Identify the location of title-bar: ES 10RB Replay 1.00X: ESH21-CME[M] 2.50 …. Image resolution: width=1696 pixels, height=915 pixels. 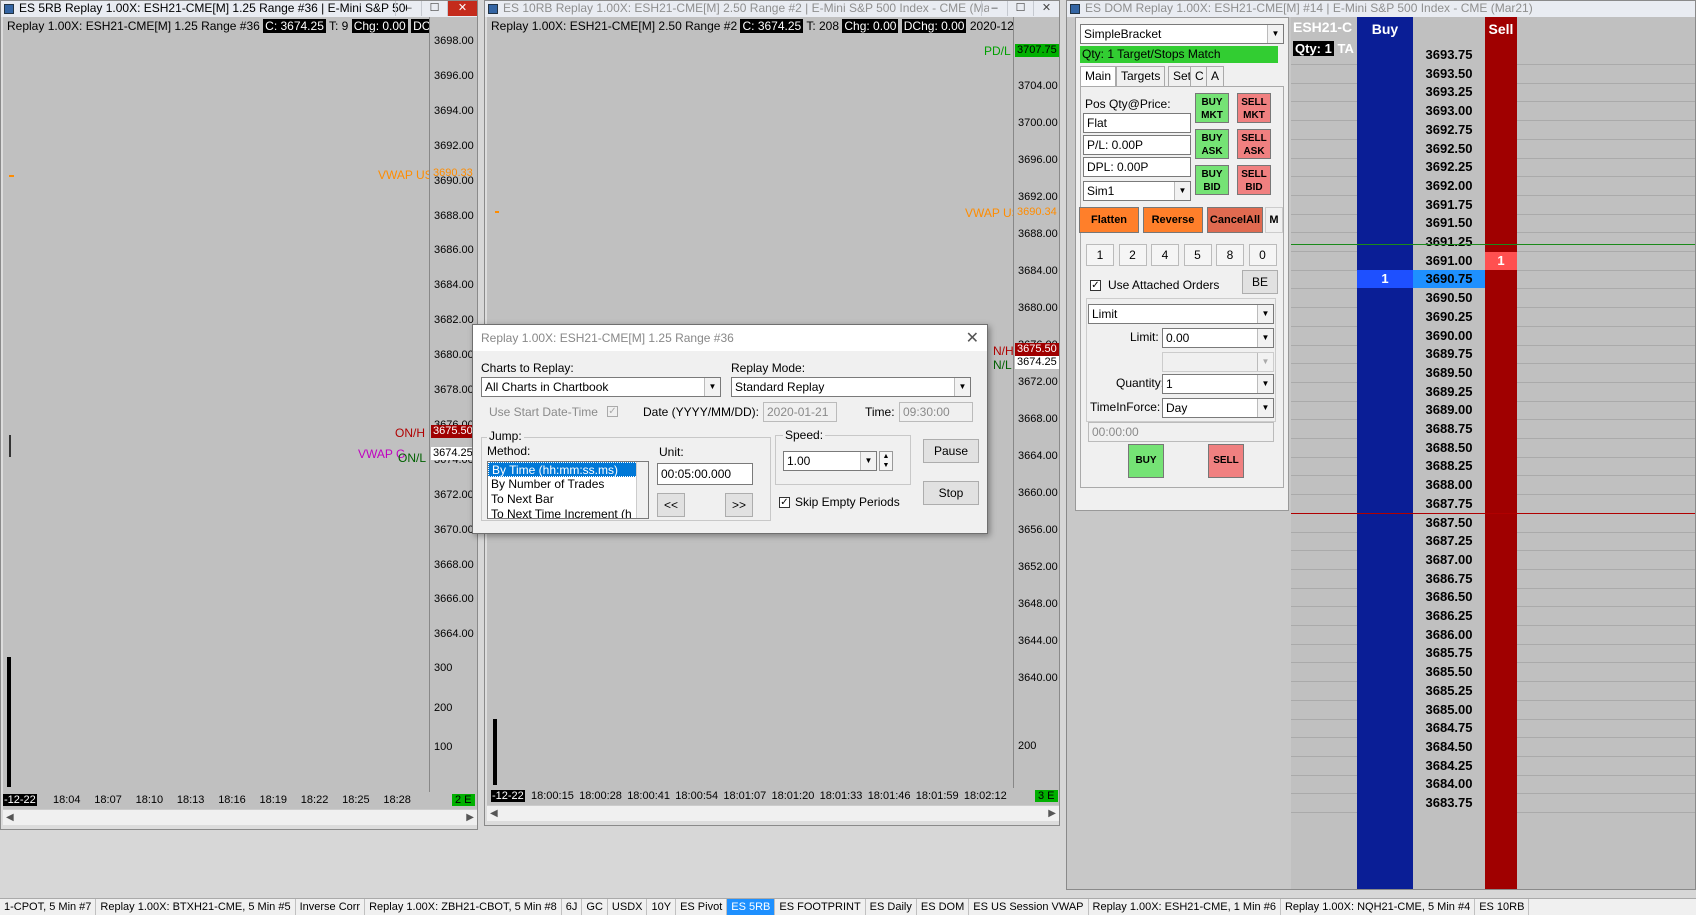
(772, 9).